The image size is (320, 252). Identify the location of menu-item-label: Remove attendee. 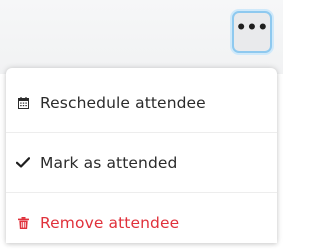
(110, 222).